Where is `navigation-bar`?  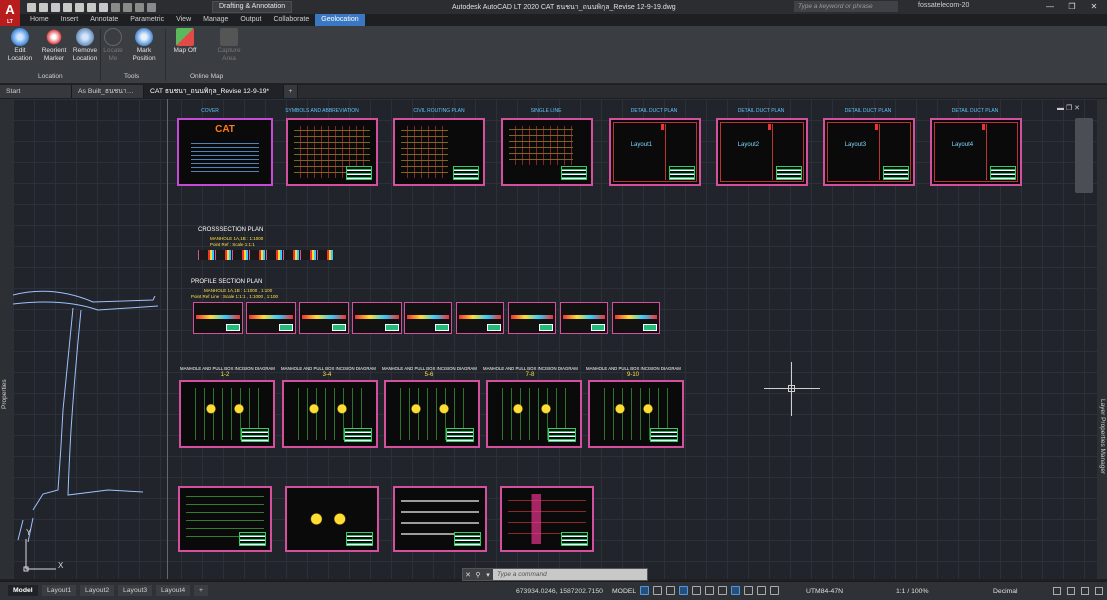
navigation-bar is located at coordinates (1084, 155).